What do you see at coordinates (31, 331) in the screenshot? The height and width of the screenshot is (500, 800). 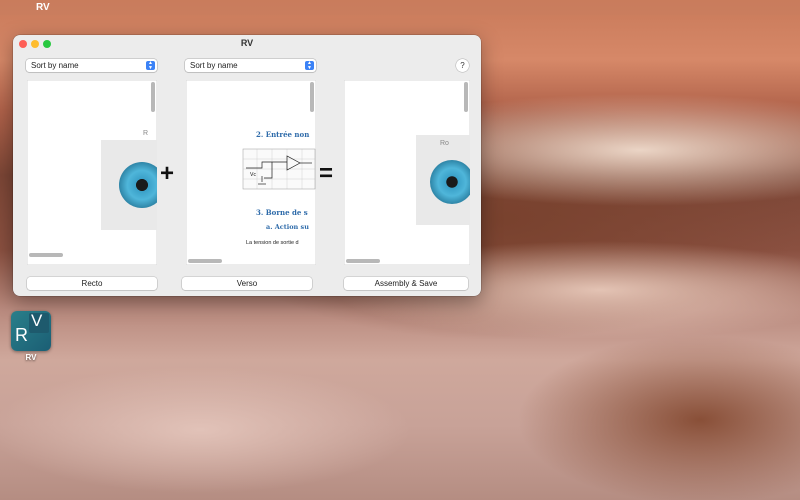 I see `rv-app-icon: V R` at bounding box center [31, 331].